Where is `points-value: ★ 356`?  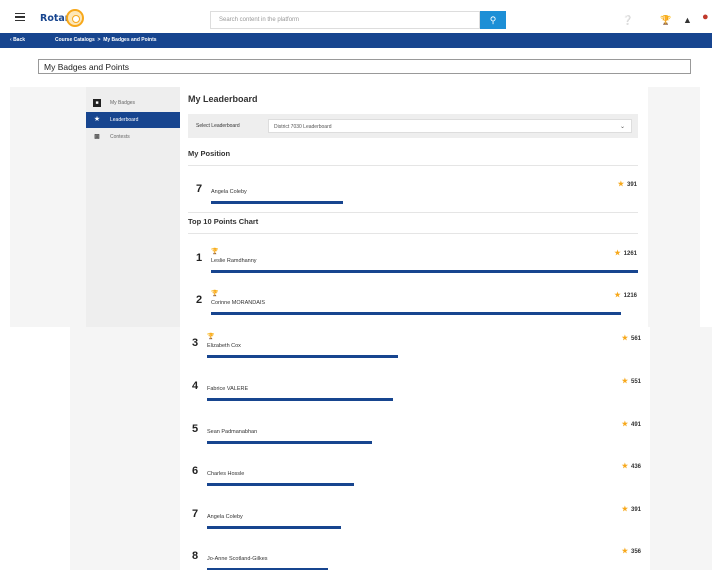
points-value: ★ 356 is located at coordinates (621, 551).